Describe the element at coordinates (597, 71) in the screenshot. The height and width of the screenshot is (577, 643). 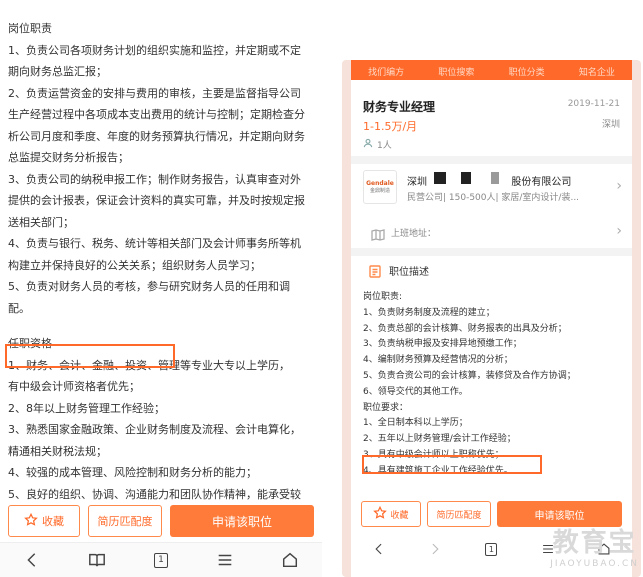
I see `tab-item: 知名企业` at that location.